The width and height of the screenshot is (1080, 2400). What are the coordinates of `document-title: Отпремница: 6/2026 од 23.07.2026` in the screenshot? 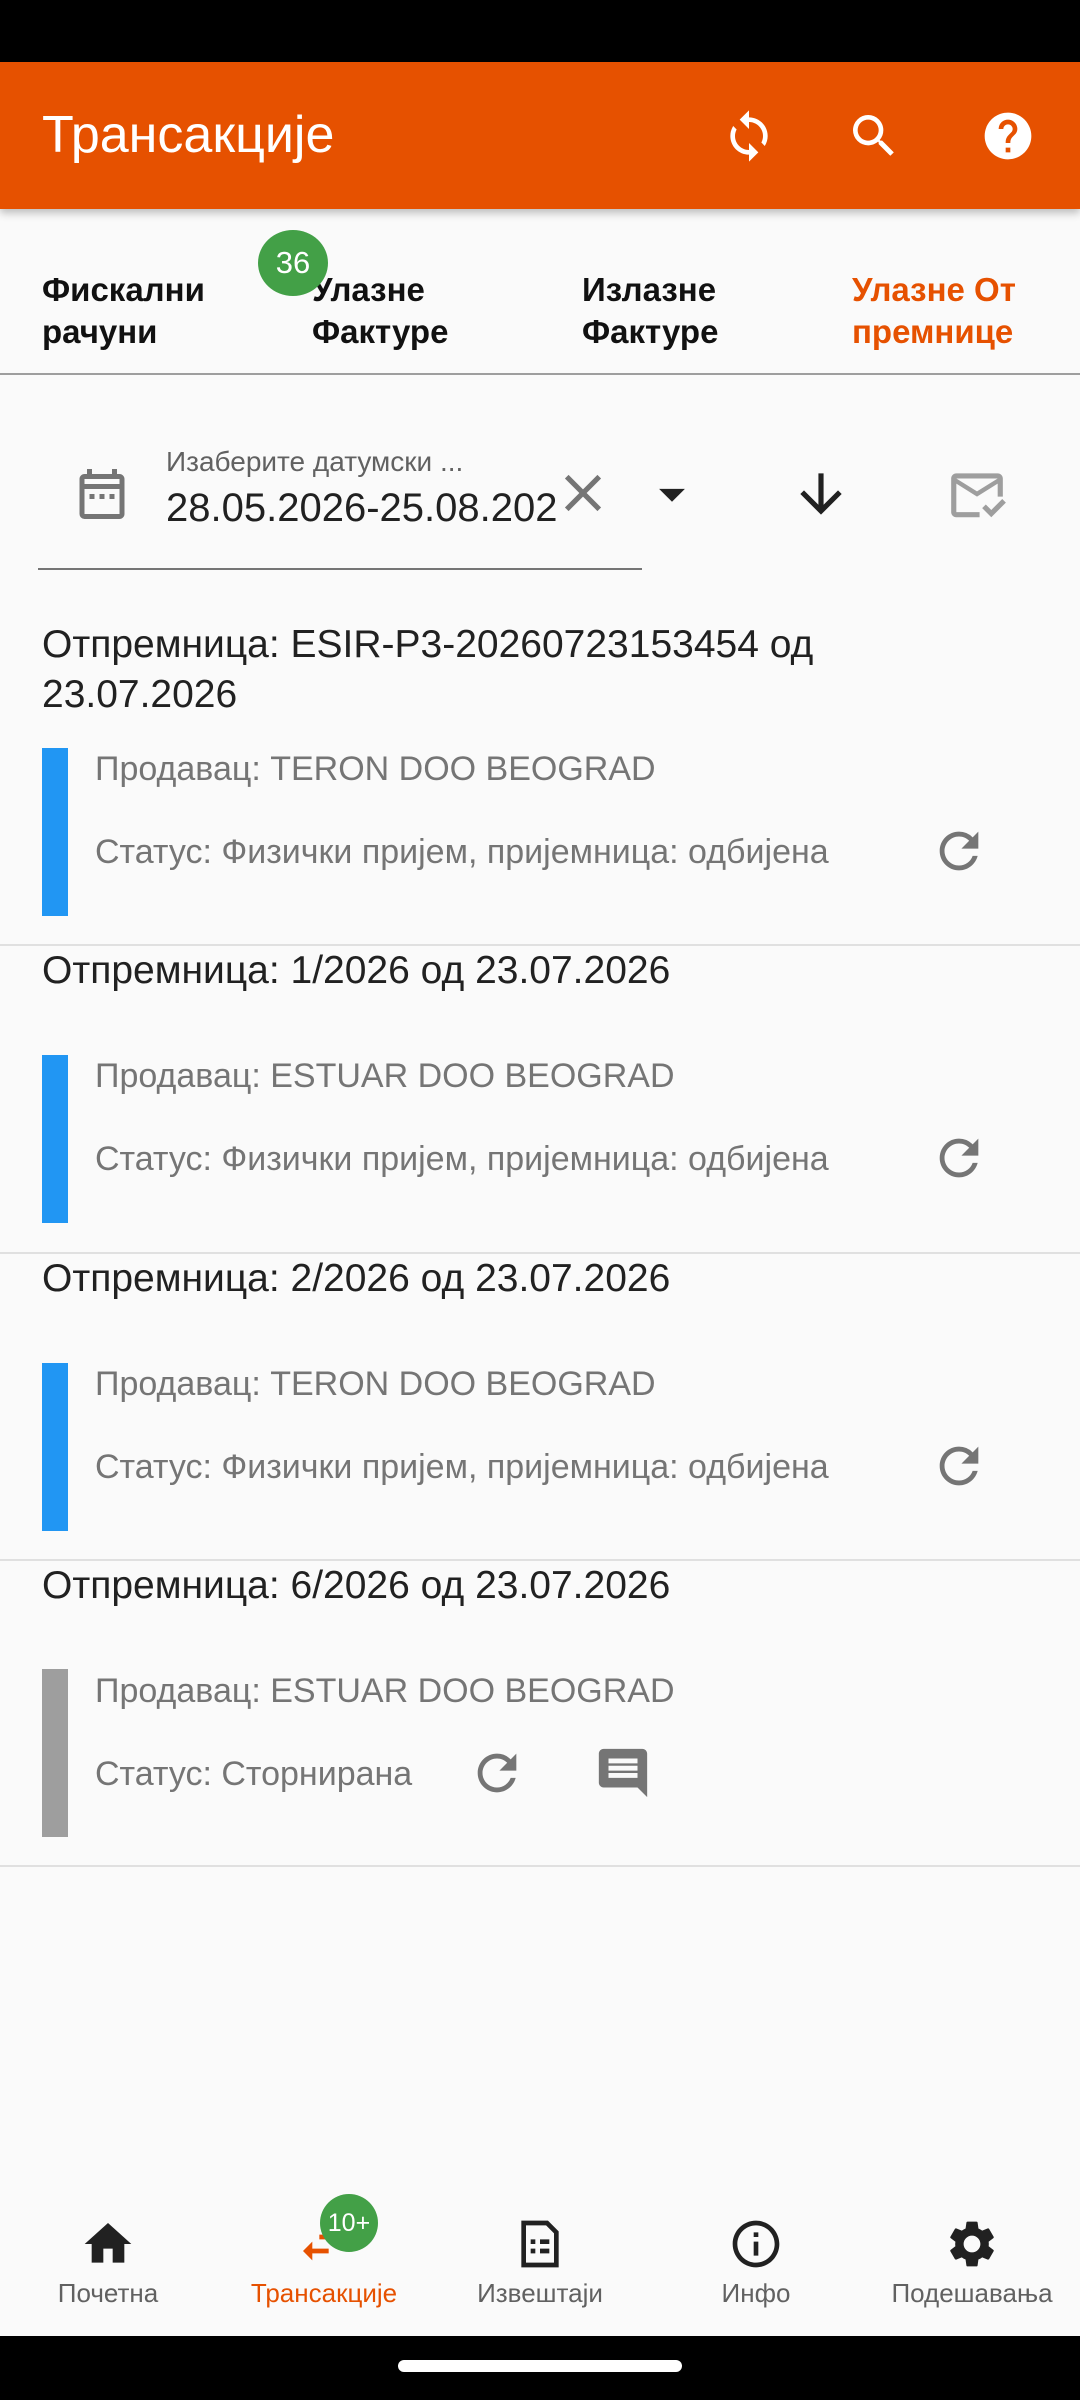 It's located at (356, 1585).